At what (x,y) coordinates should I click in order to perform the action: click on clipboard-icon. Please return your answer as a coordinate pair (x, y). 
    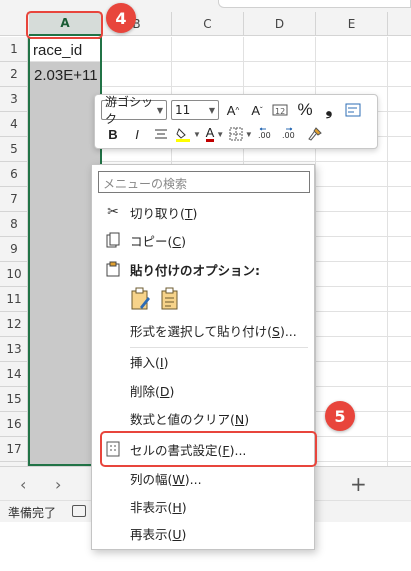
    Looking at the image, I should click on (113, 269).